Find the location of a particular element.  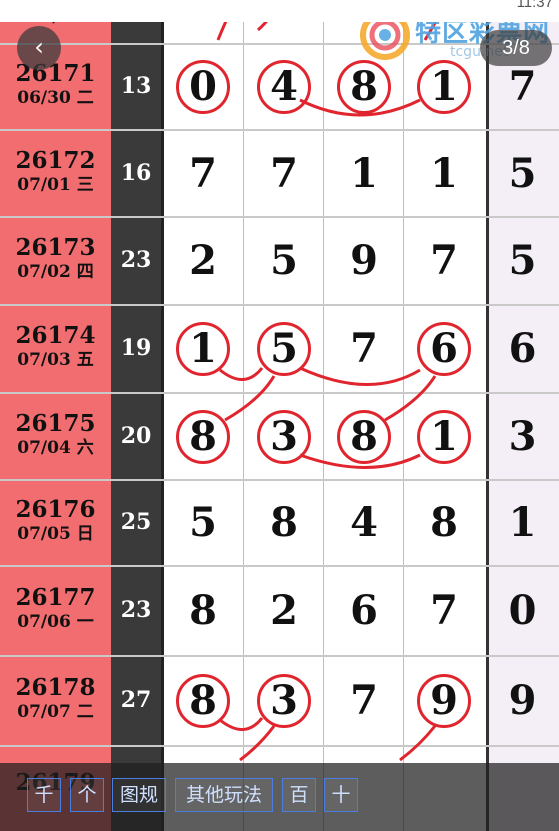

table-row: 26173 07/02 四 23 2 5 9 7 5 is located at coordinates (279, 261).